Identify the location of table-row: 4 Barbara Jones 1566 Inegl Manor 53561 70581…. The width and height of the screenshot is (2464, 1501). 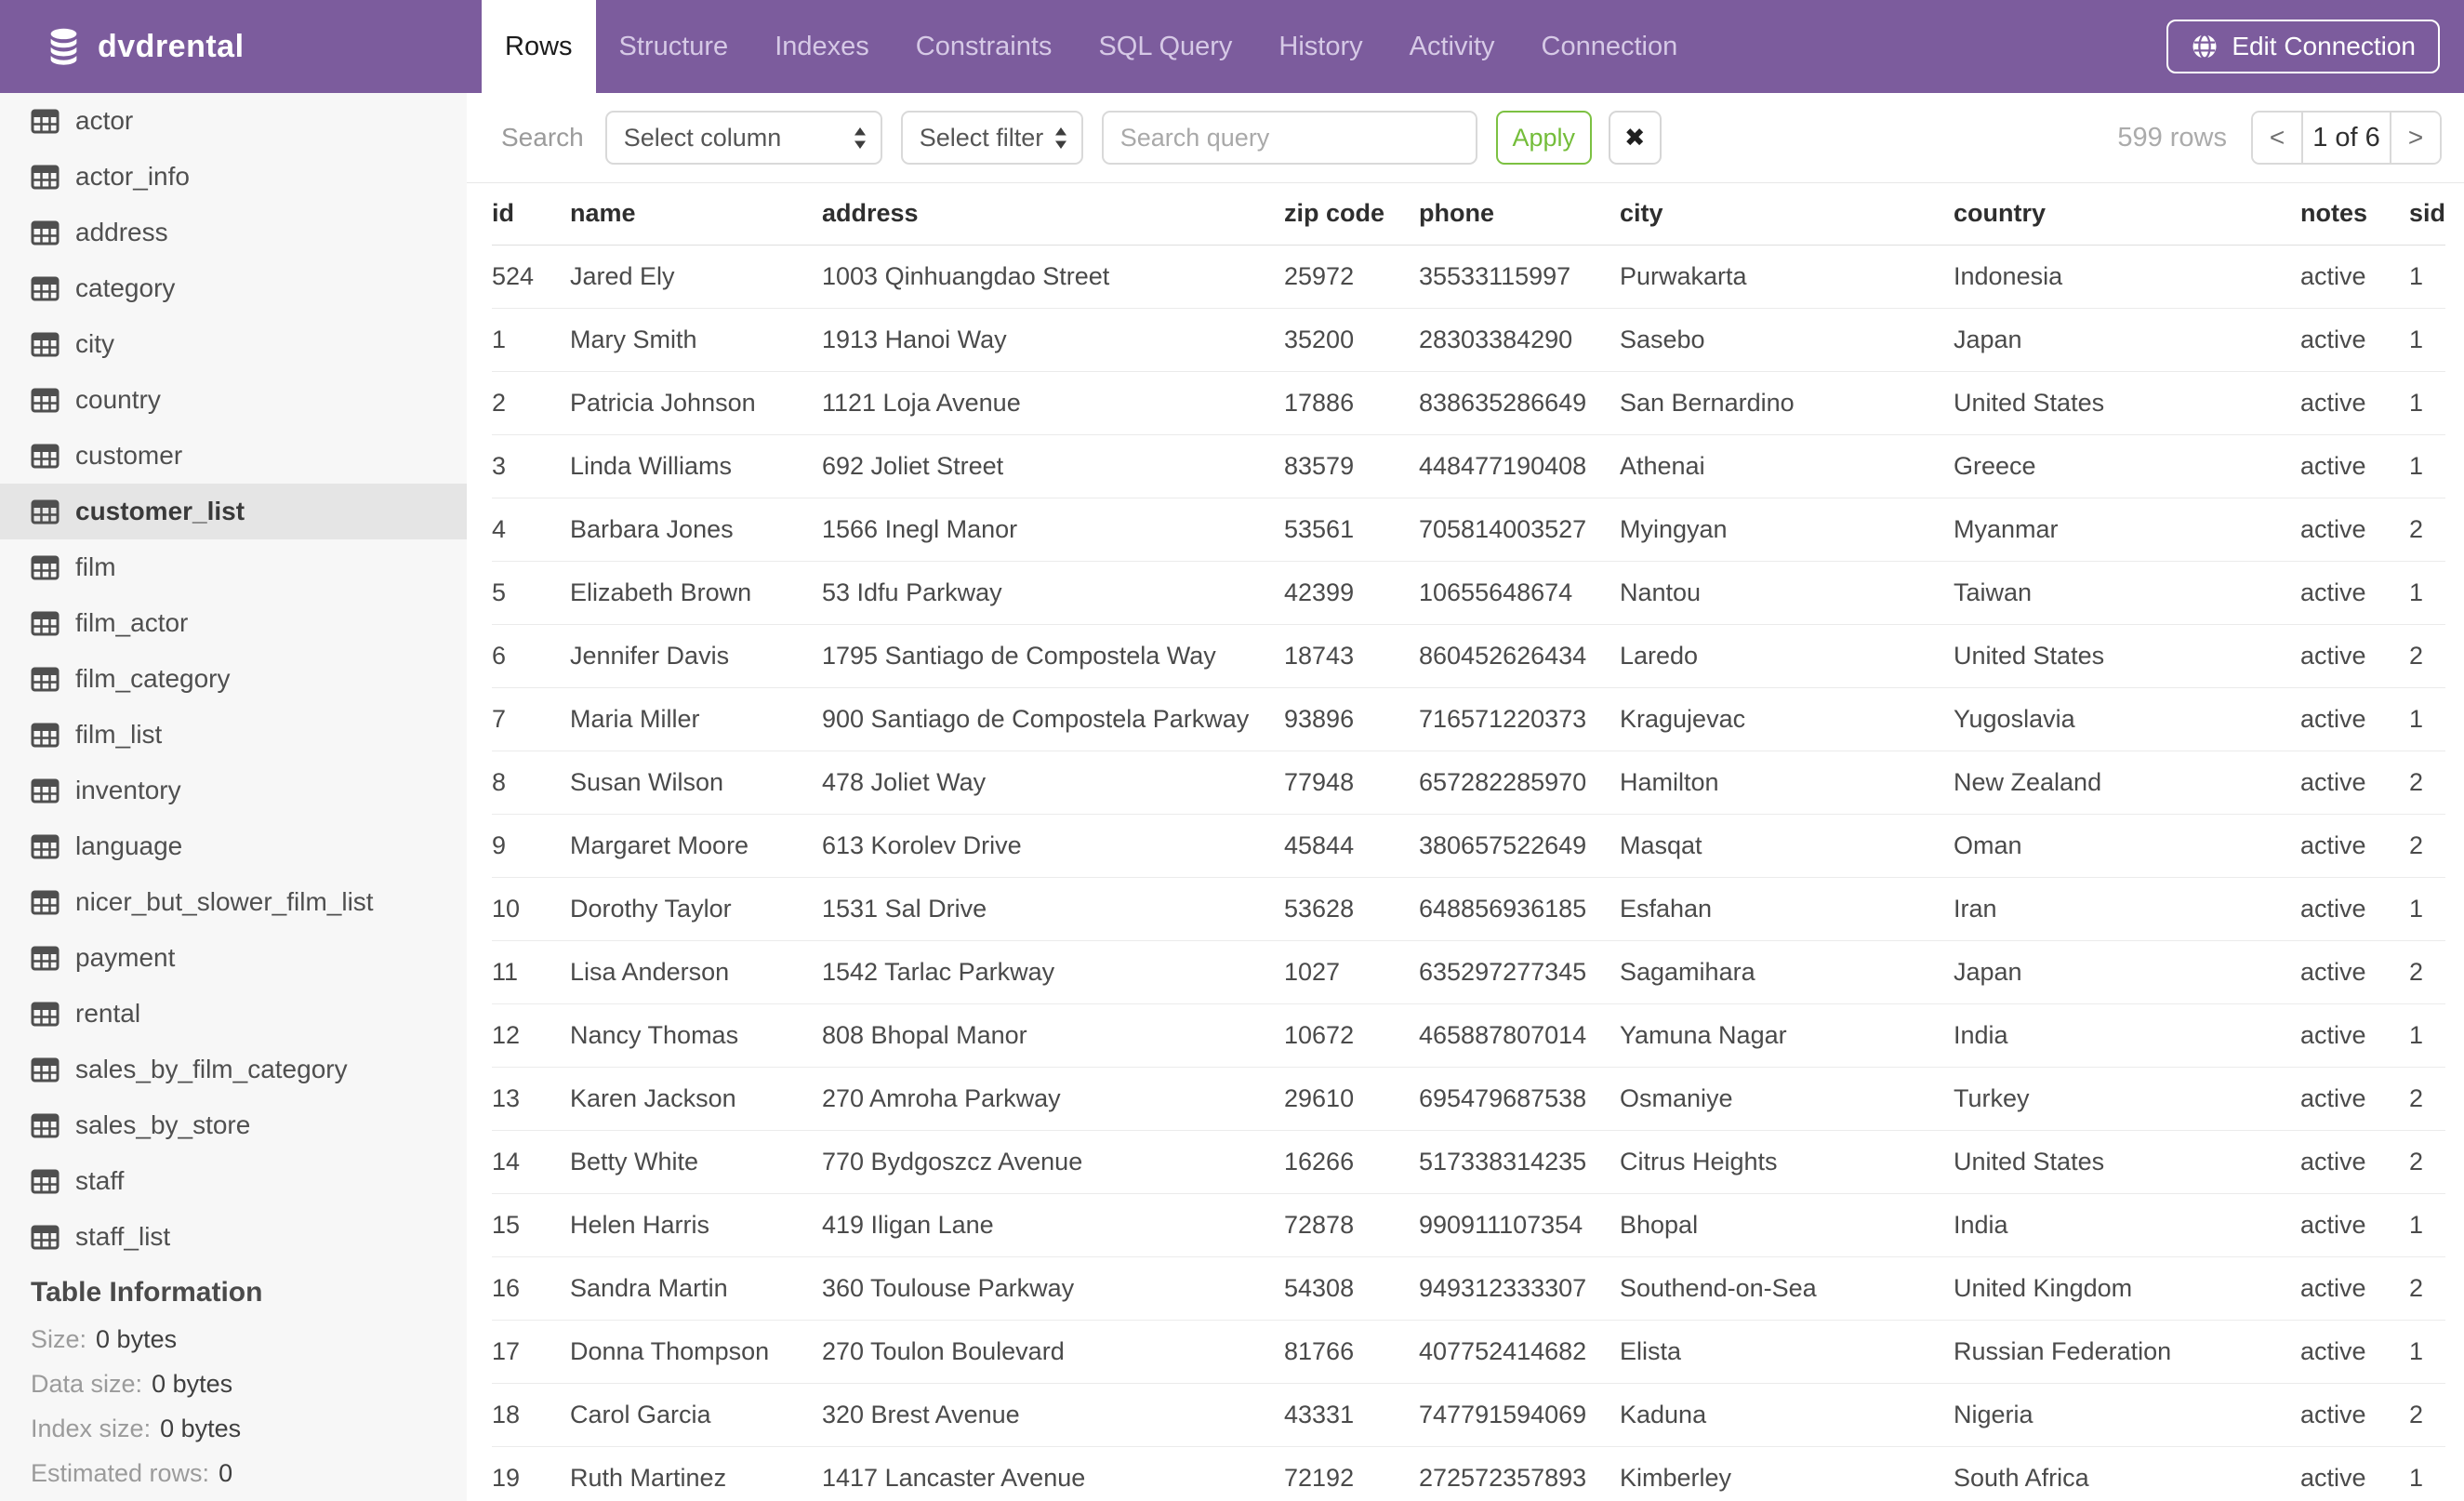
(1468, 530).